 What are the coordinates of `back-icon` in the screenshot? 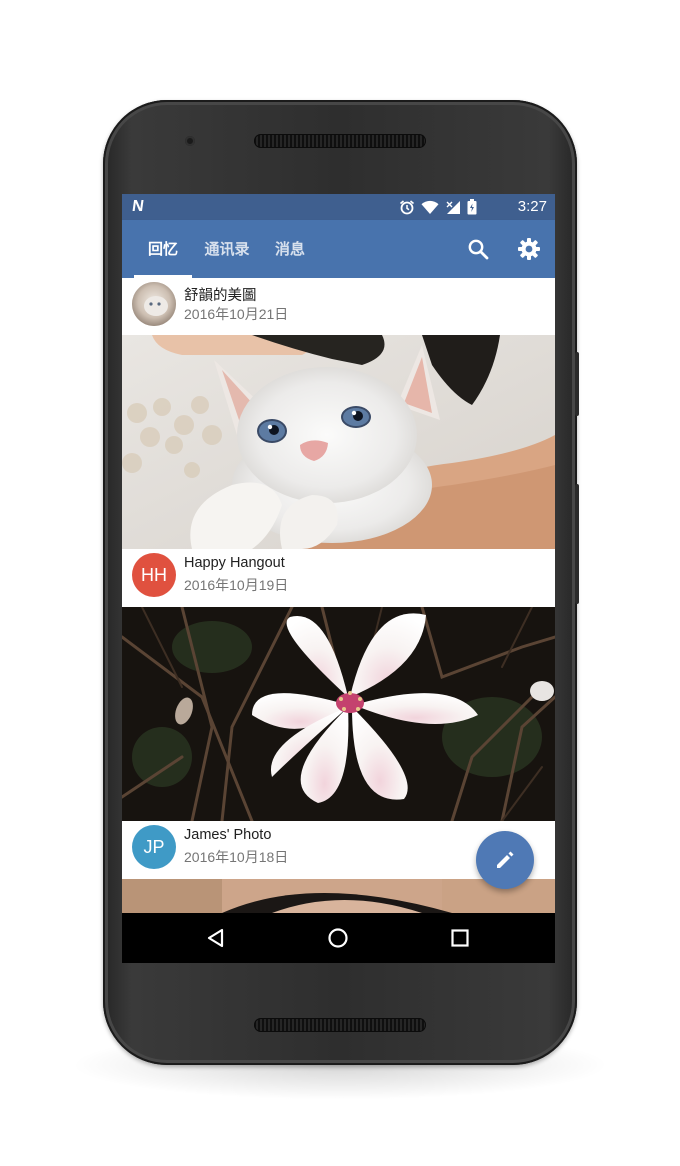 It's located at (215, 938).